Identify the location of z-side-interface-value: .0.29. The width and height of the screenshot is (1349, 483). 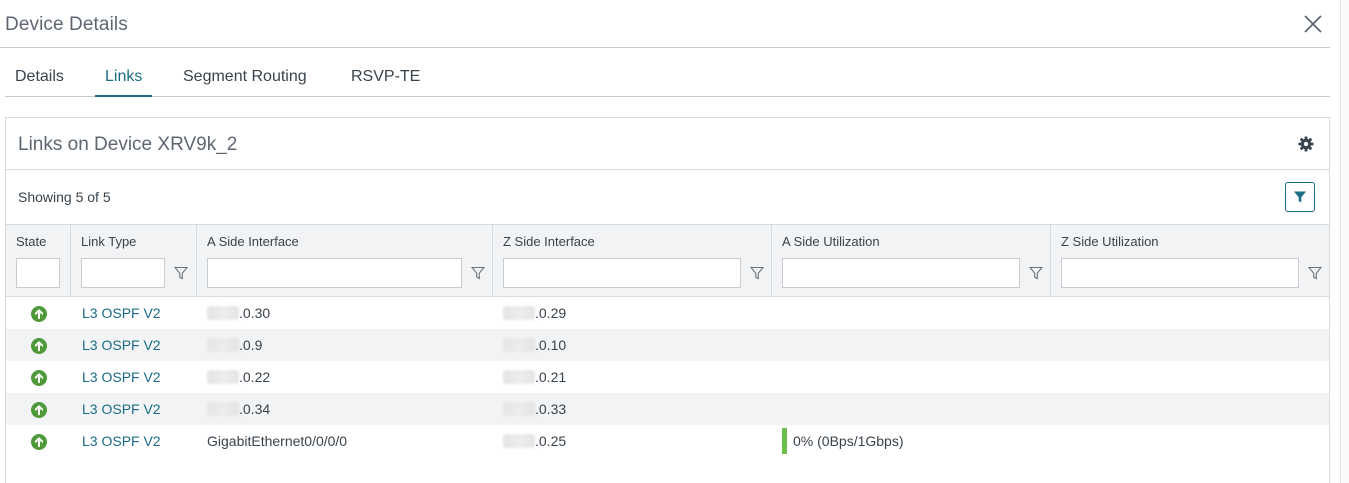
(551, 313).